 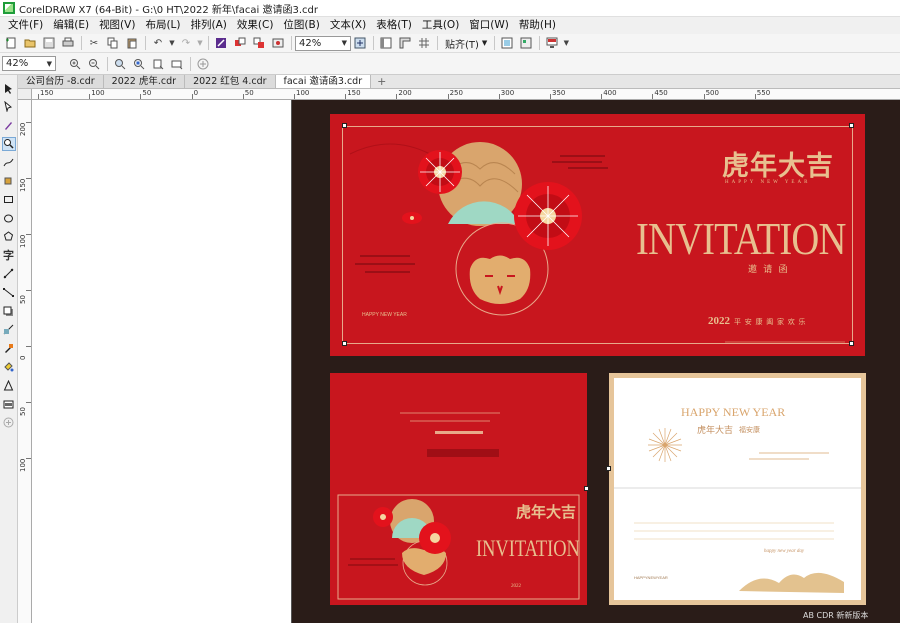 I want to click on add-preset-icon, so click(x=203, y=63).